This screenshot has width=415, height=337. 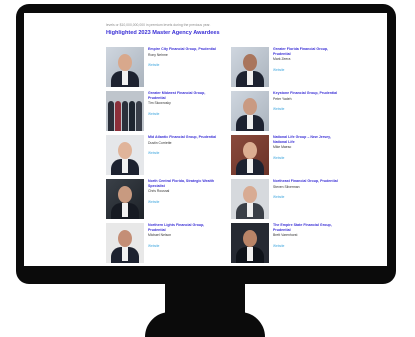 What do you see at coordinates (205, 298) in the screenshot?
I see `monitor-neck` at bounding box center [205, 298].